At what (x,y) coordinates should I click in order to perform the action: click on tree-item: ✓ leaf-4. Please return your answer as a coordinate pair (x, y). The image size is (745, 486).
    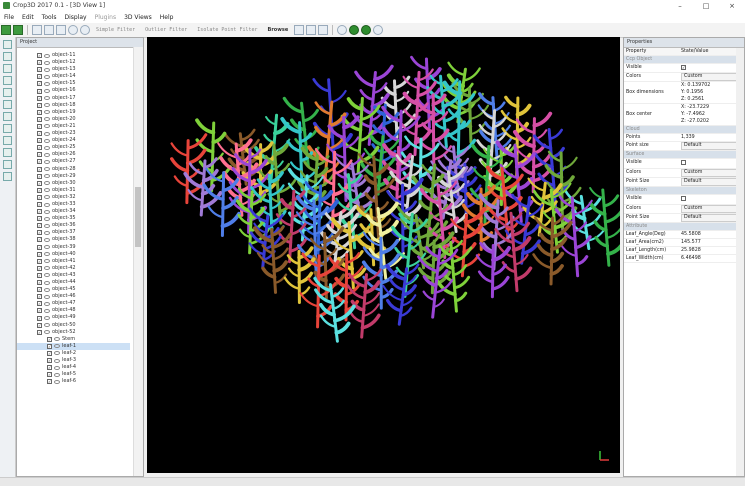
    Looking at the image, I should click on (73, 367).